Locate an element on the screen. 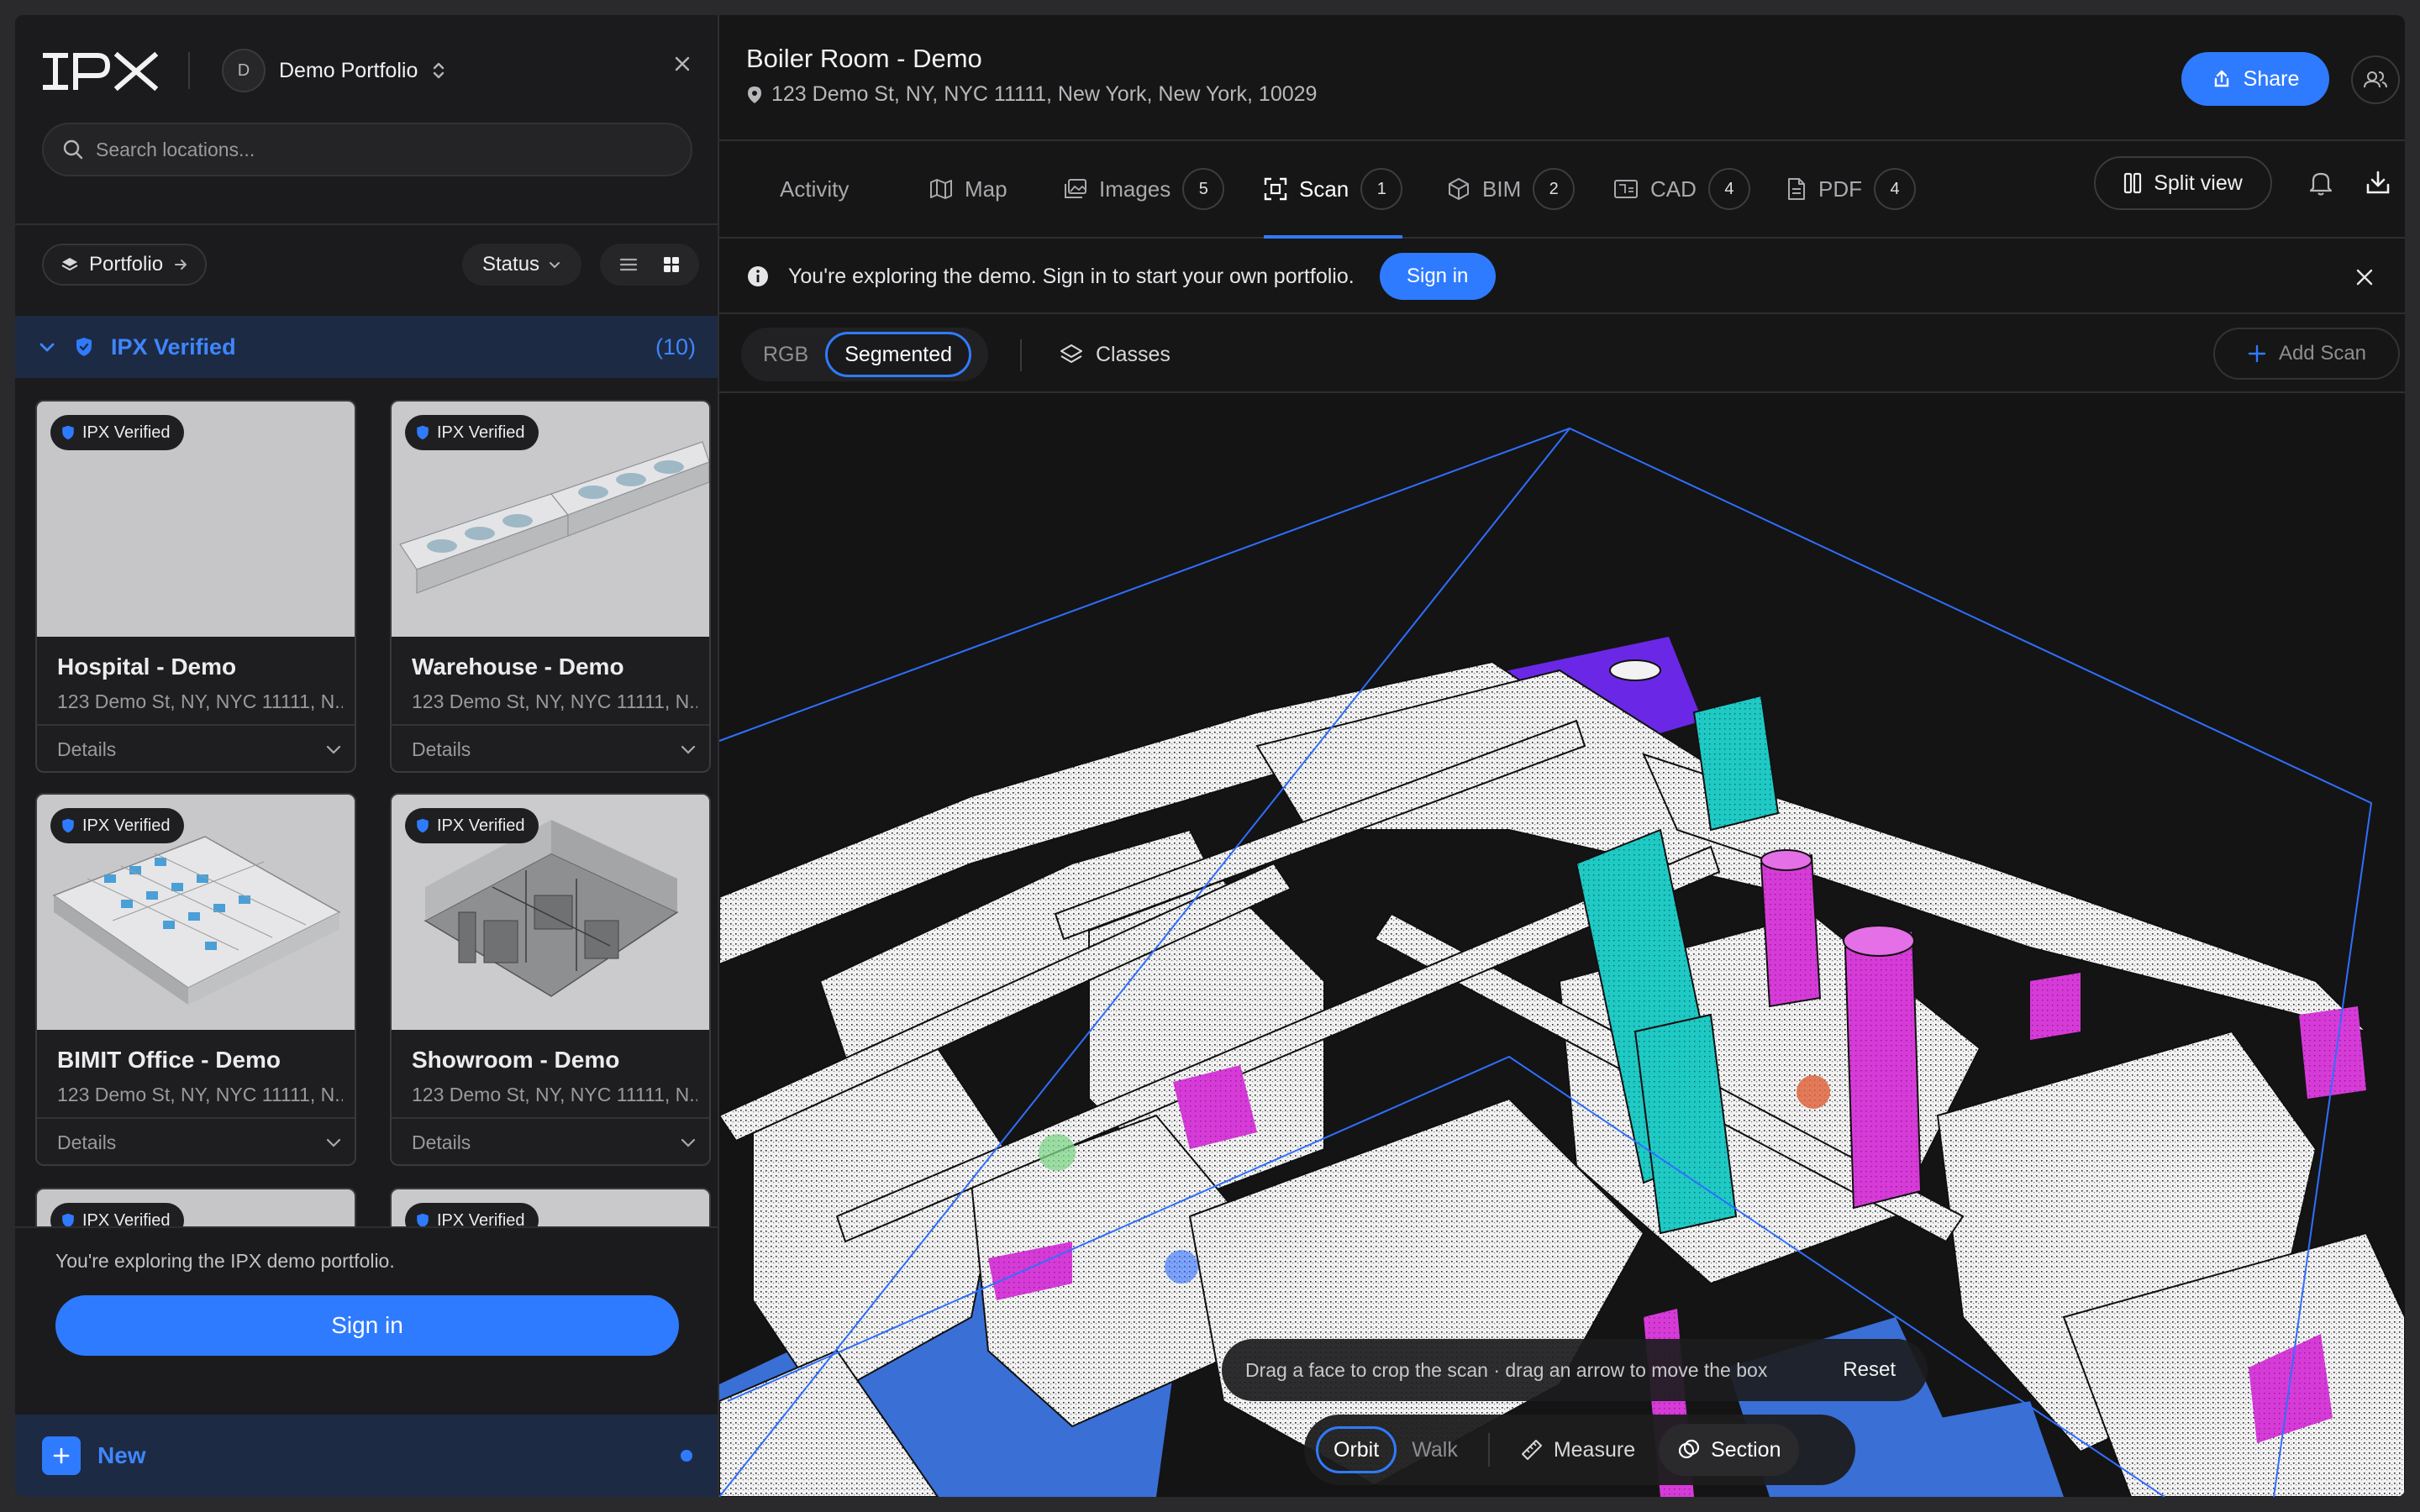 The width and height of the screenshot is (2420, 1512). tab-map: Map is located at coordinates (968, 189).